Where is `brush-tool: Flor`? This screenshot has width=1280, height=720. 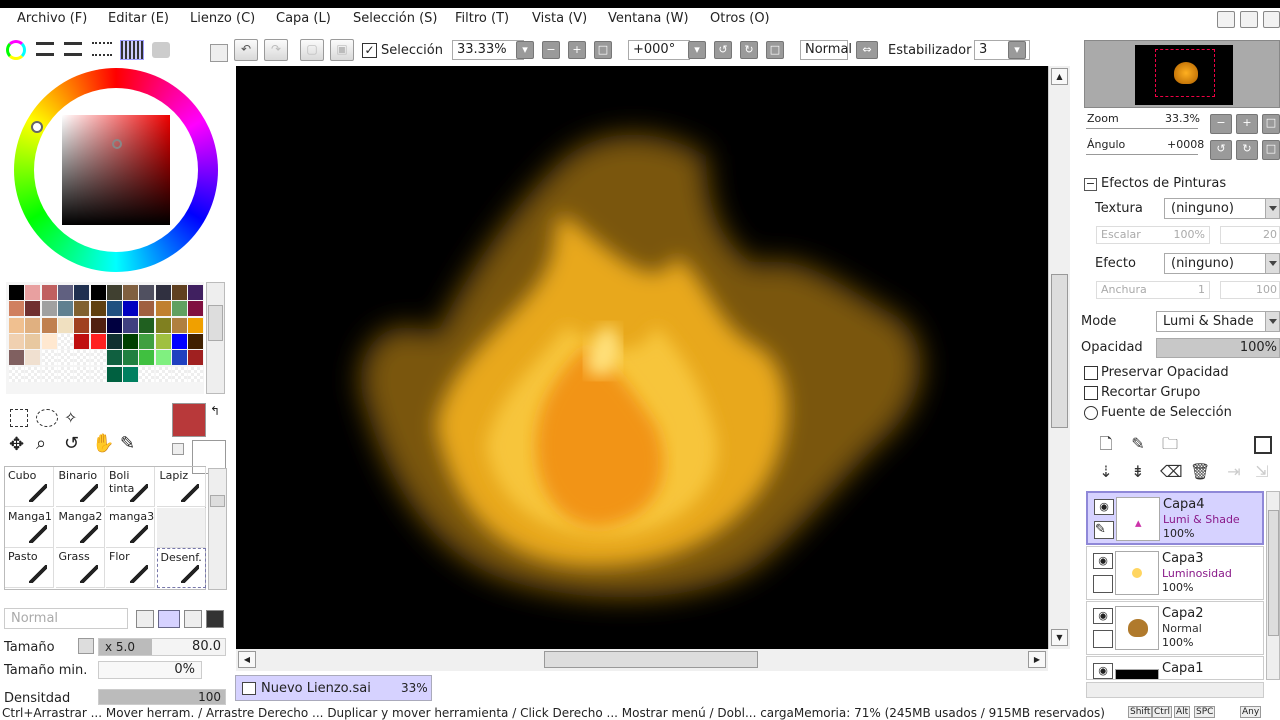
brush-tool: Flor is located at coordinates (130, 568).